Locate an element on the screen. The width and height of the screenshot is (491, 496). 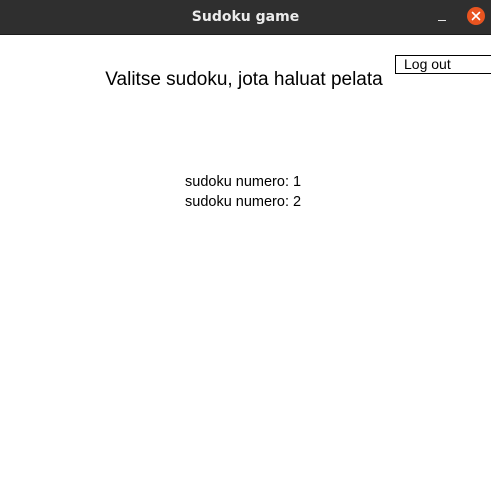
sudoku-item-1: sudoku numero: 1 is located at coordinates (243, 182).